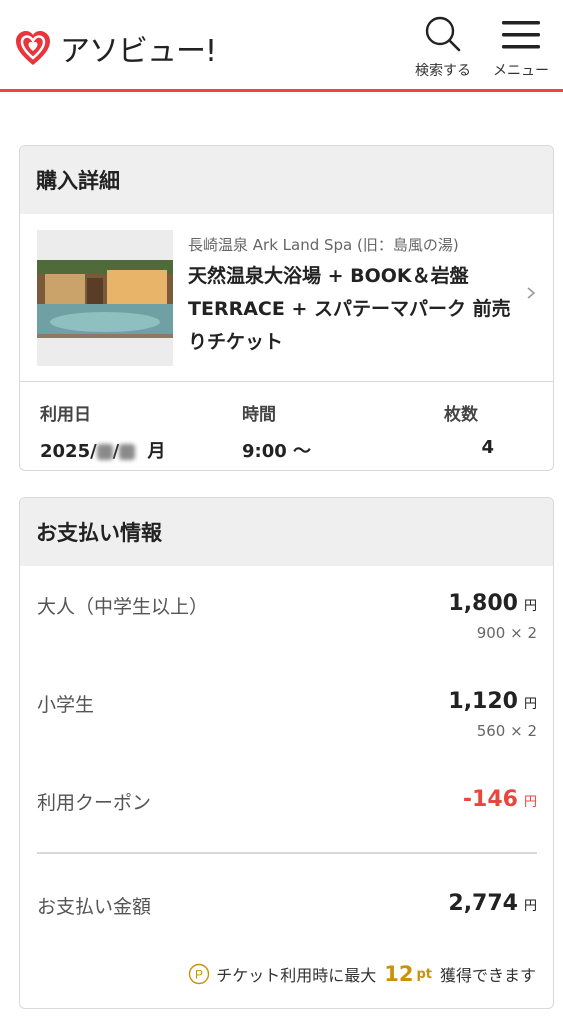 Image resolution: width=563 pixels, height=1024 pixels. Describe the element at coordinates (94, 803) in the screenshot. I see `price-row-label: 利用クーポン` at that location.